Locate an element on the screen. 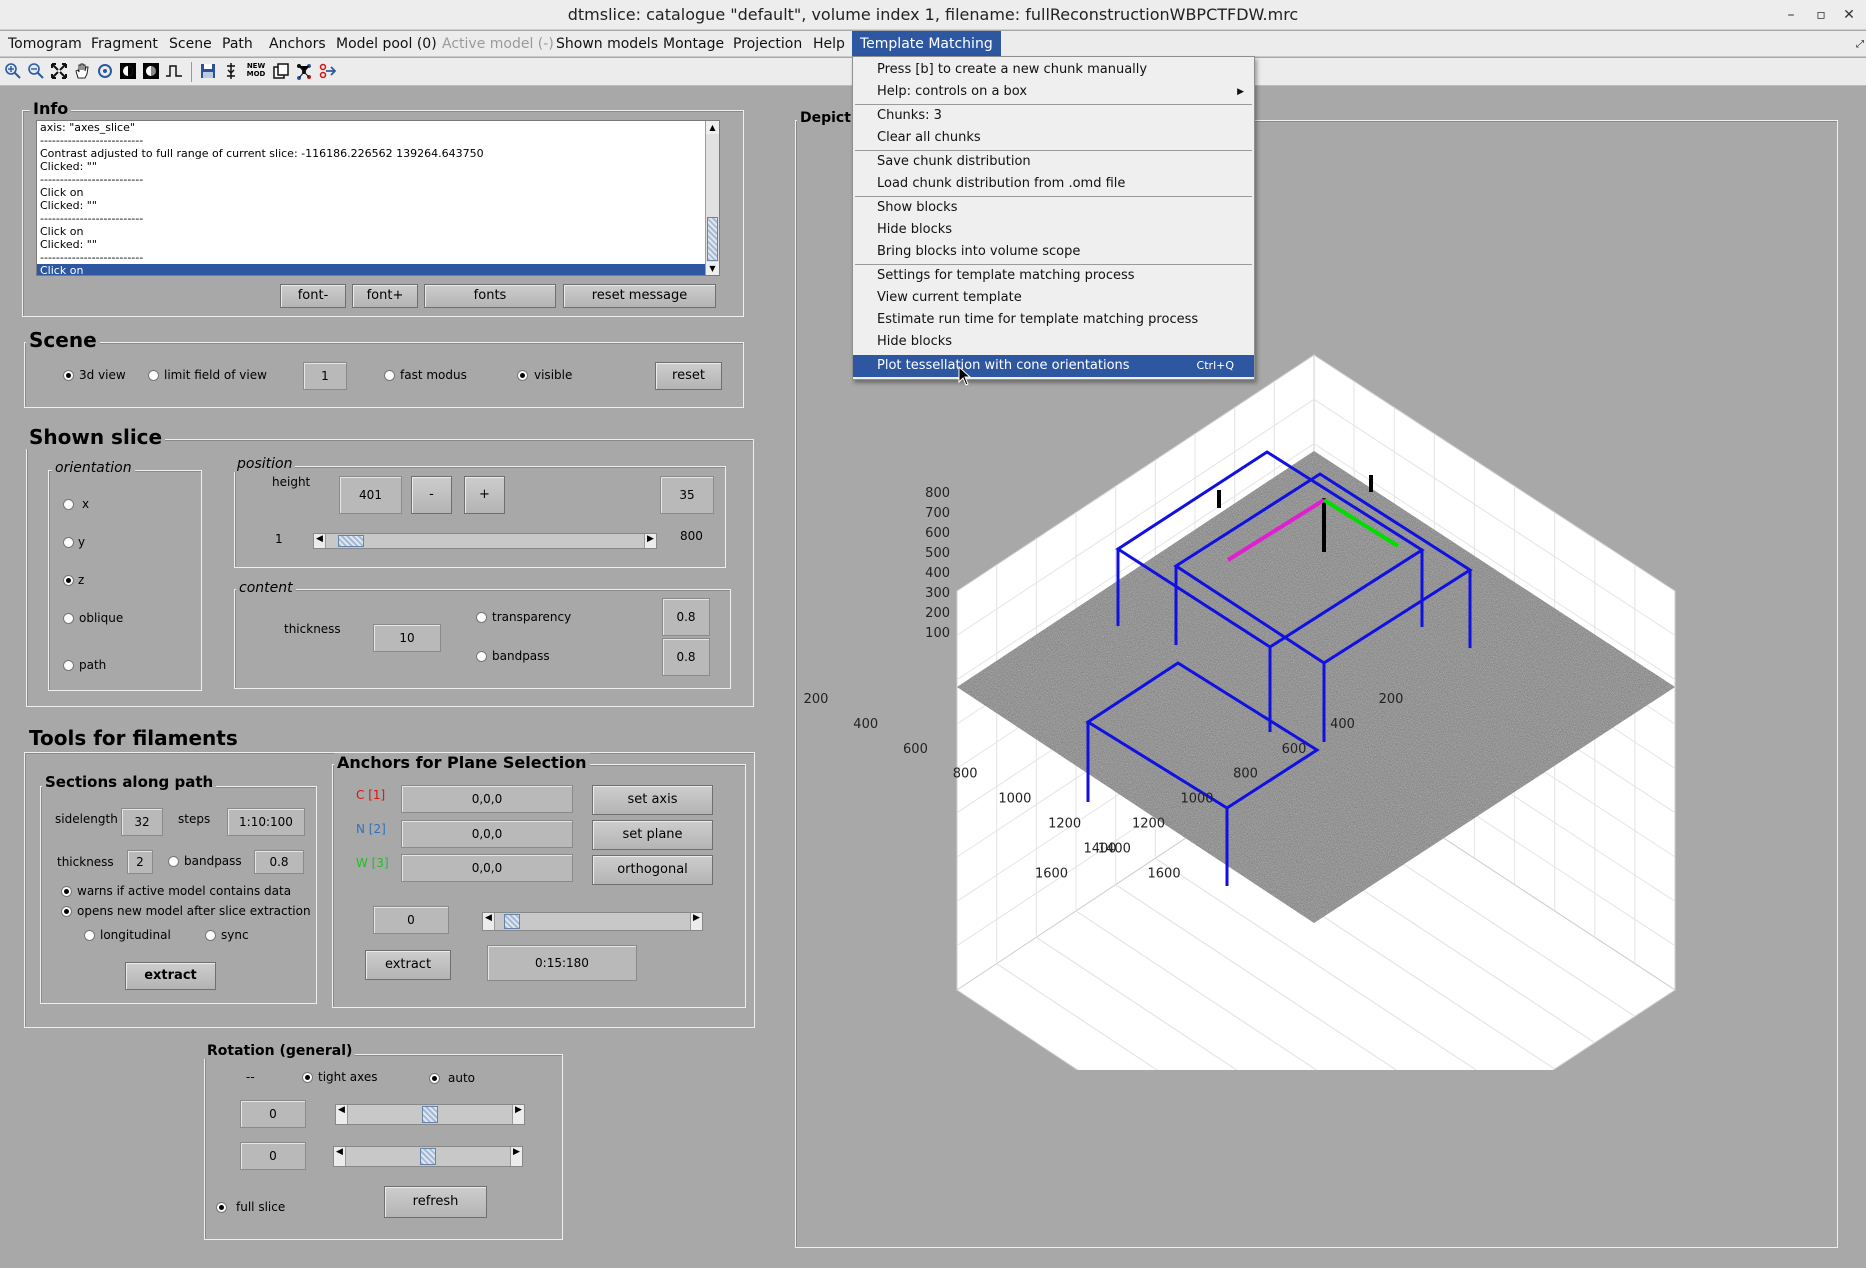 The image size is (1866, 1268). orientation-path-radio is located at coordinates (68, 665).